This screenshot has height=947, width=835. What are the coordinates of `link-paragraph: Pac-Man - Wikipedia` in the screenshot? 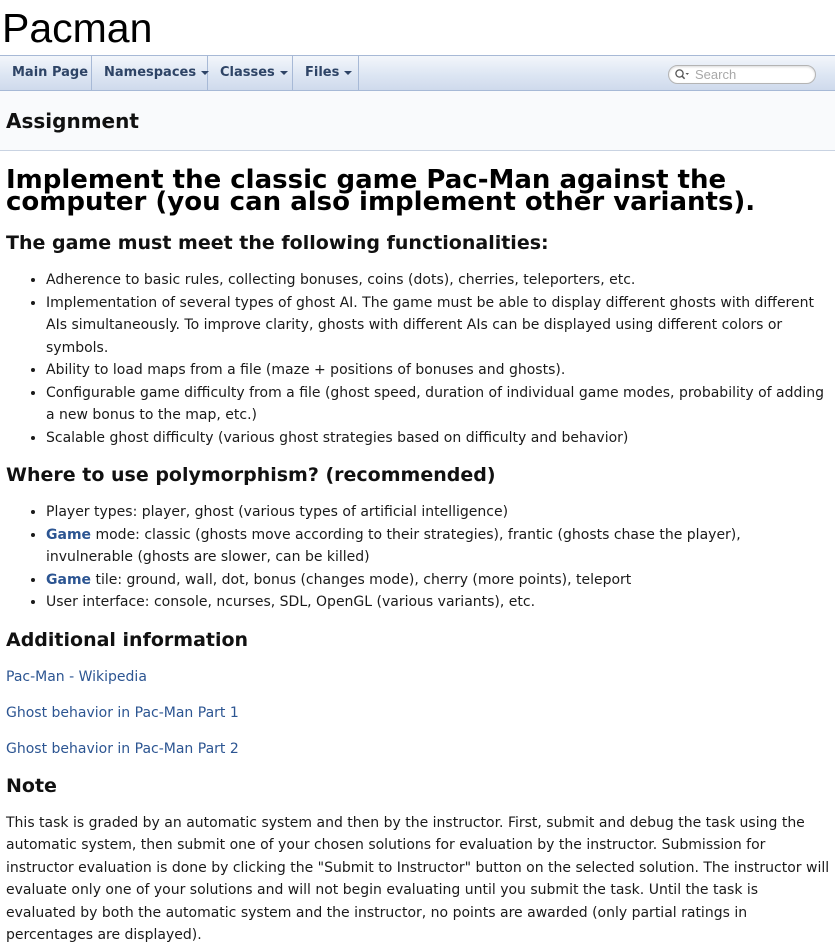 It's located at (418, 684).